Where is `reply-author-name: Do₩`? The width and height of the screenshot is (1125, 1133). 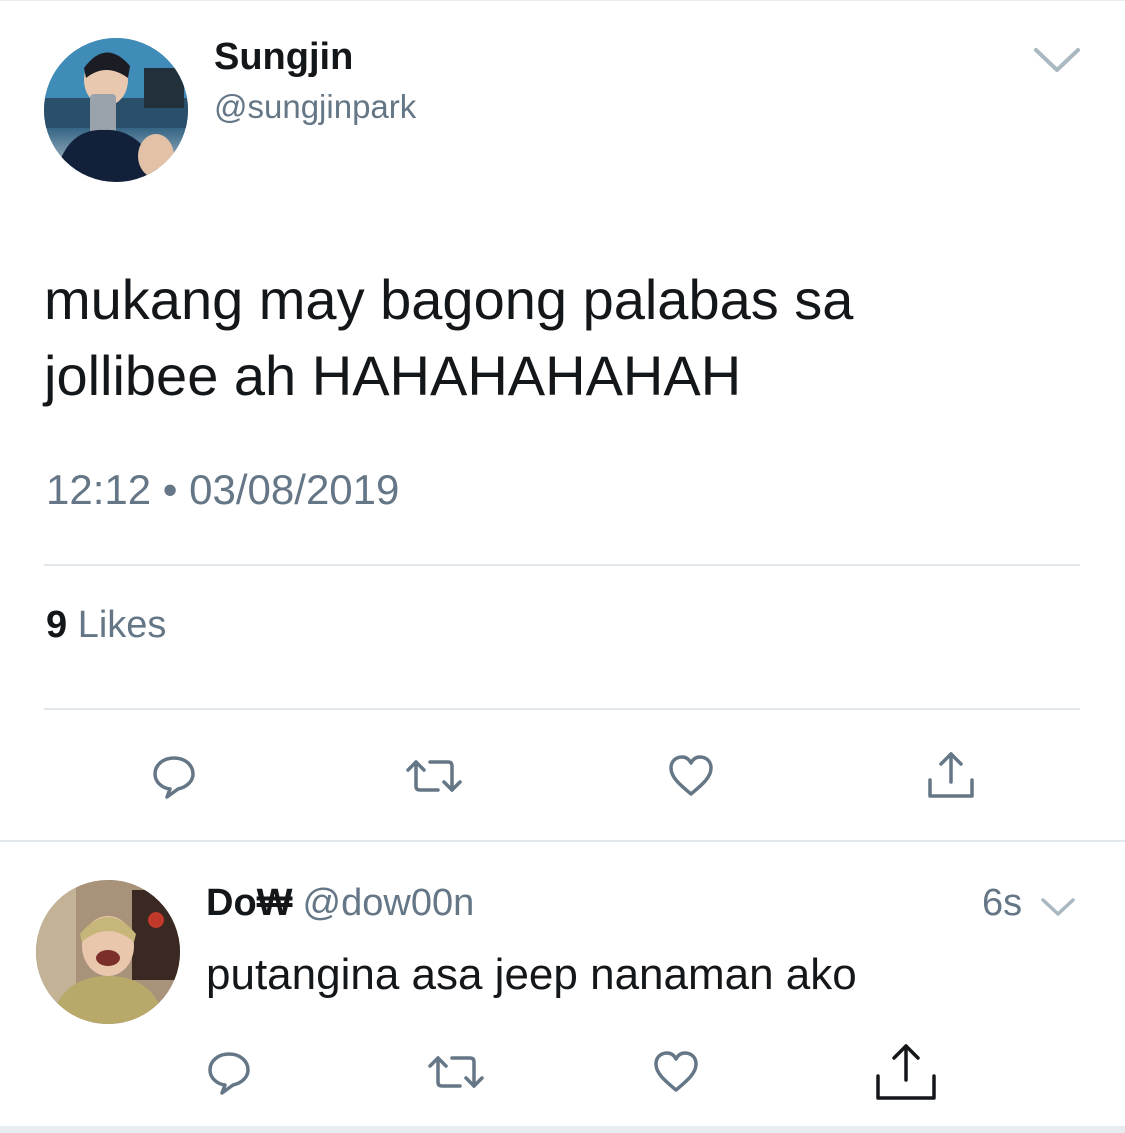
reply-author-name: Do₩ is located at coordinates (249, 903).